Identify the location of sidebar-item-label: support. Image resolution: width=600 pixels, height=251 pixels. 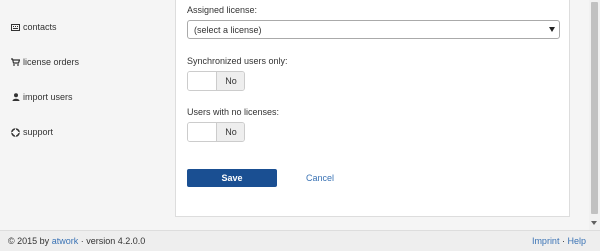
(38, 132).